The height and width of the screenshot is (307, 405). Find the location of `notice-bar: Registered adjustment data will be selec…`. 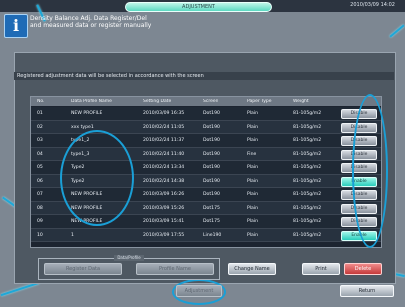

notice-bar: Registered adjustment data will be selec… is located at coordinates (204, 76).